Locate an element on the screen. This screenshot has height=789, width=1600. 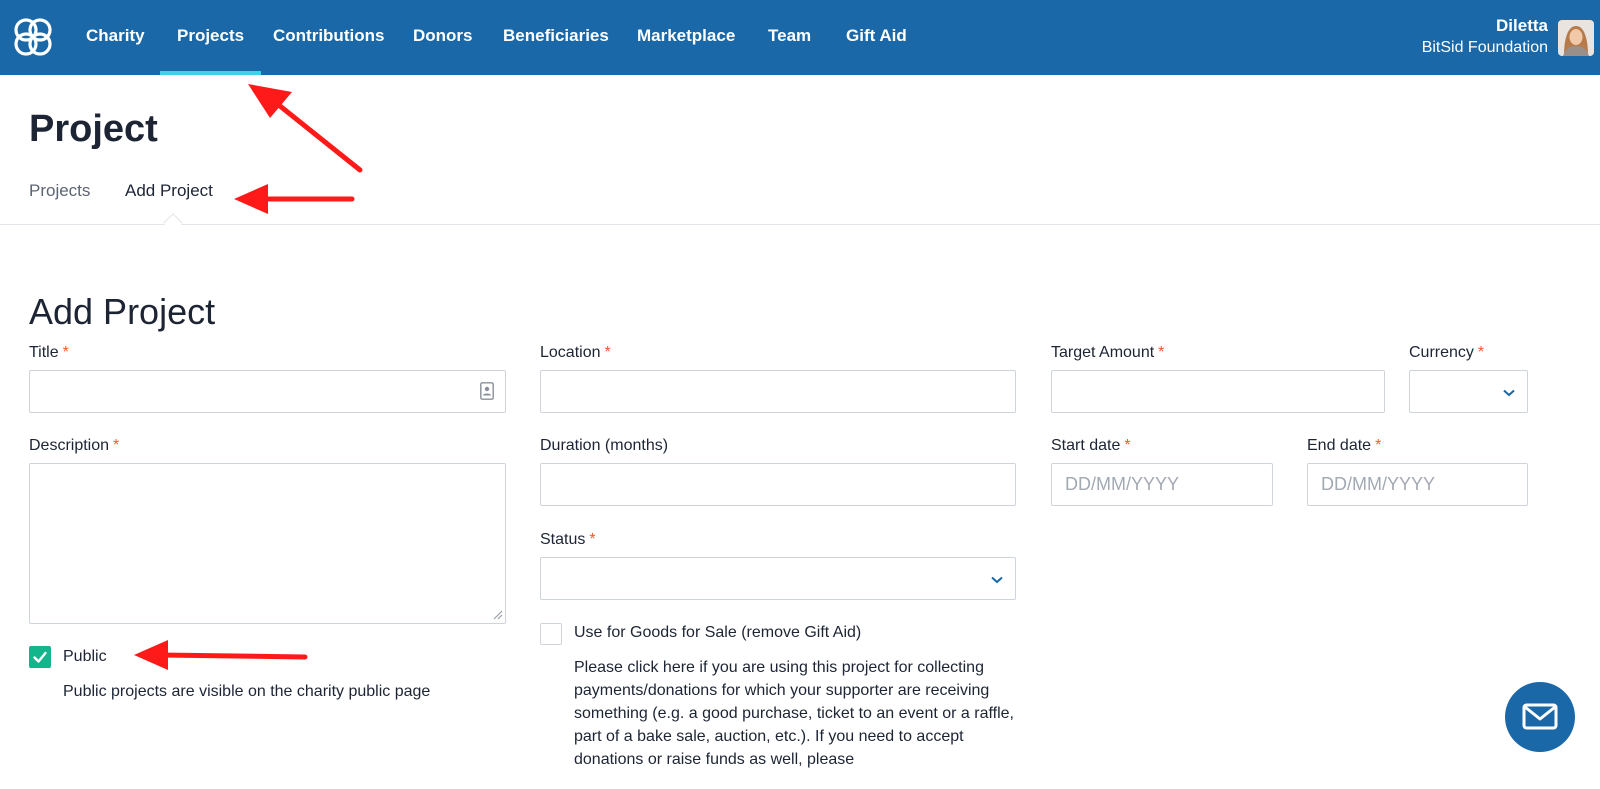
duration-input is located at coordinates (778, 484).